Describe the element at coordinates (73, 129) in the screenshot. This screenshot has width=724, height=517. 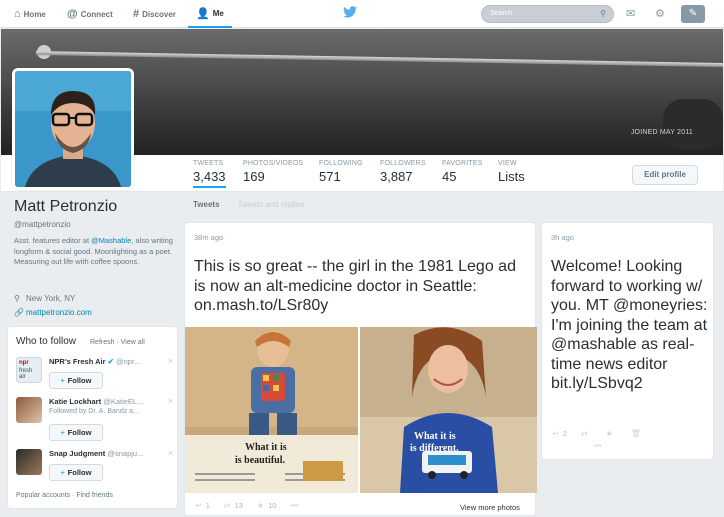
I see `avatar` at that location.